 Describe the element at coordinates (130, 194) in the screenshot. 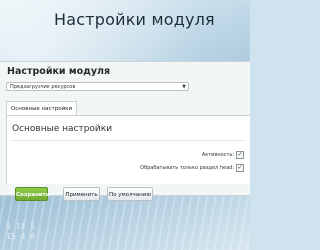

I see `default-button: По умолчанию` at that location.